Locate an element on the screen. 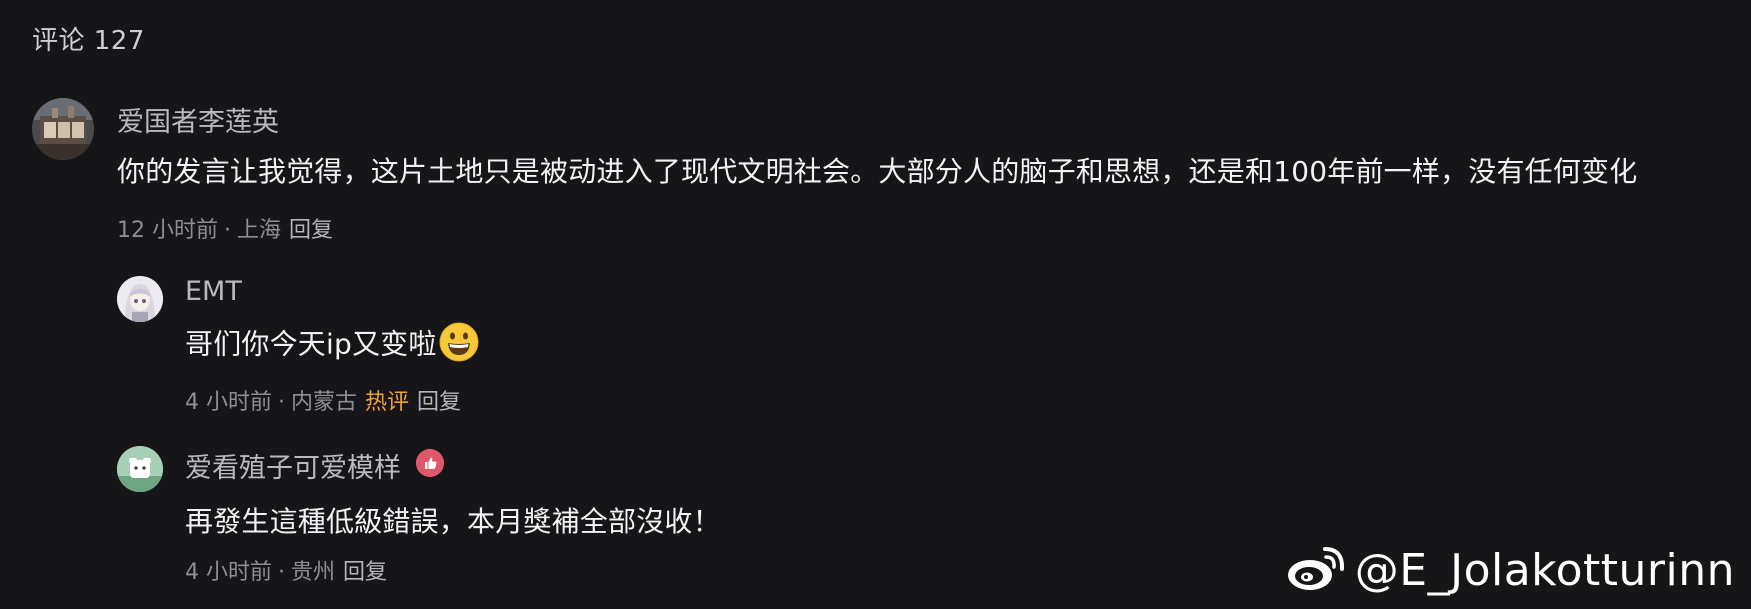 This screenshot has width=1751, height=609. watermark: @E_Jolakotturinn is located at coordinates (1510, 570).